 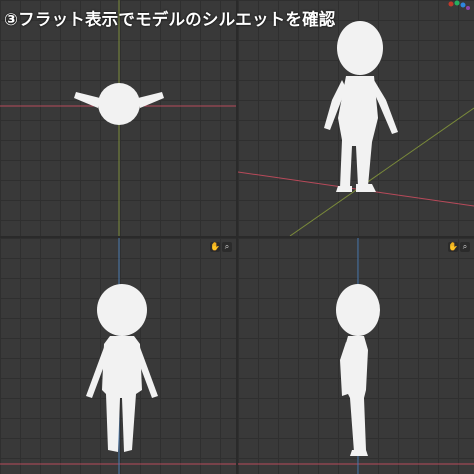 What do you see at coordinates (122, 368) in the screenshot?
I see `model-silhouette-front` at bounding box center [122, 368].